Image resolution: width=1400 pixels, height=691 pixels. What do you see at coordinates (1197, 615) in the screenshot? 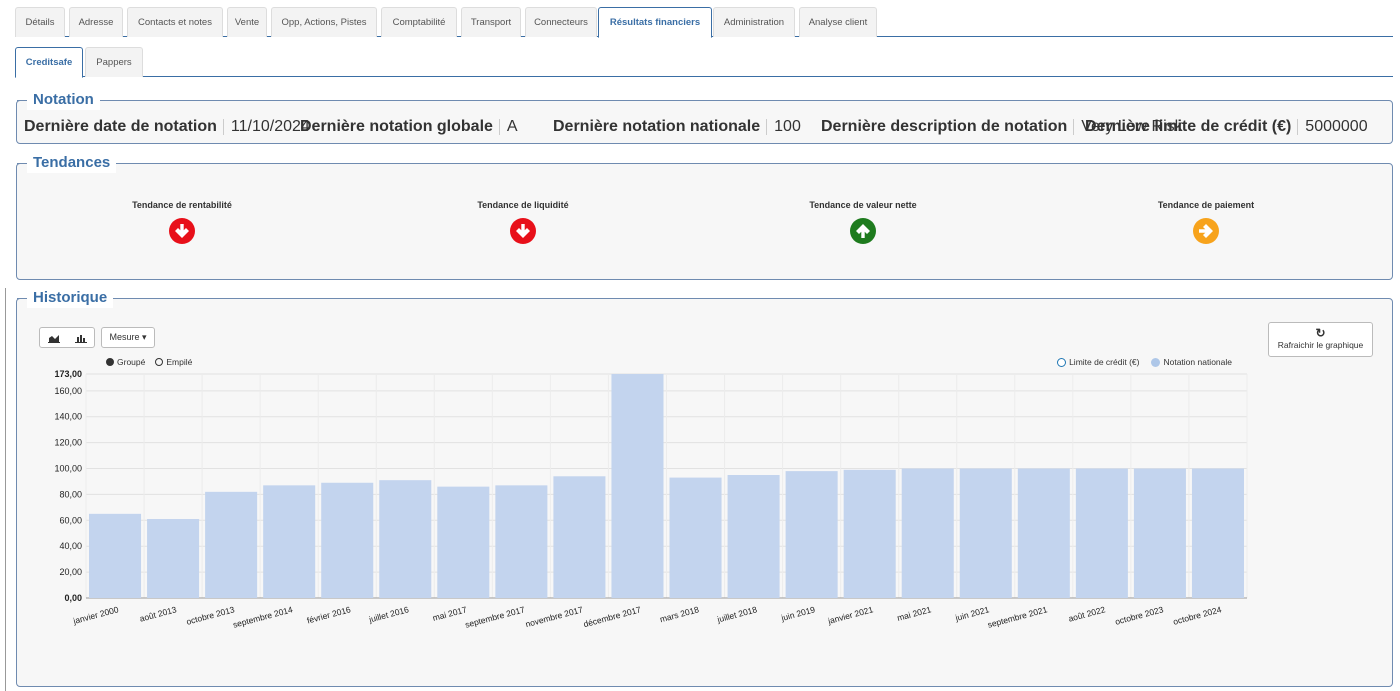
I see `x-tick-label: octobre 2024` at bounding box center [1197, 615].